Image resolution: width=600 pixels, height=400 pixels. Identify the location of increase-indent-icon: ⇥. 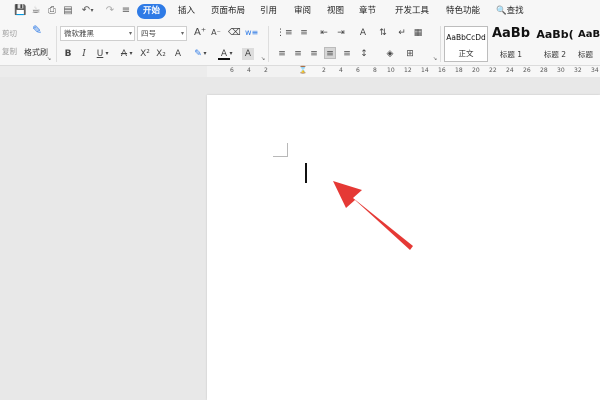
(341, 33).